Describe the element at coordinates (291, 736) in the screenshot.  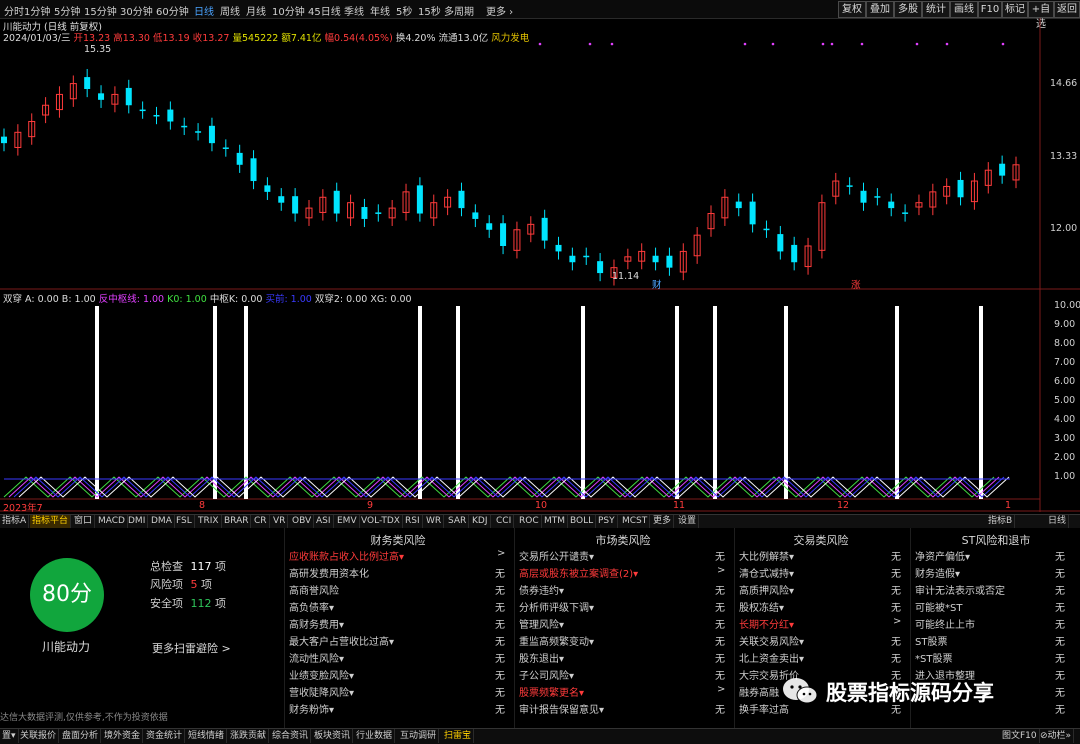
I see `bottom-news: 综合资讯` at that location.